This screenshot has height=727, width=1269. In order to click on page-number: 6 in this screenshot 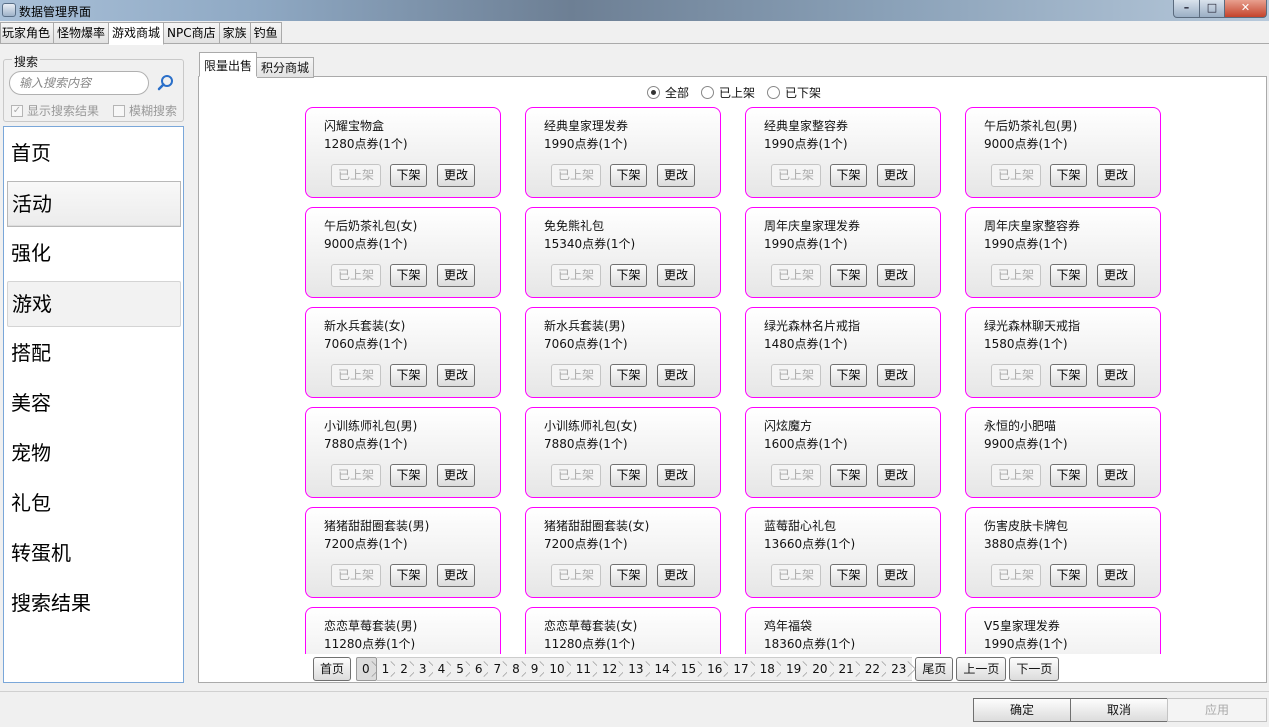, I will do `click(479, 669)`.